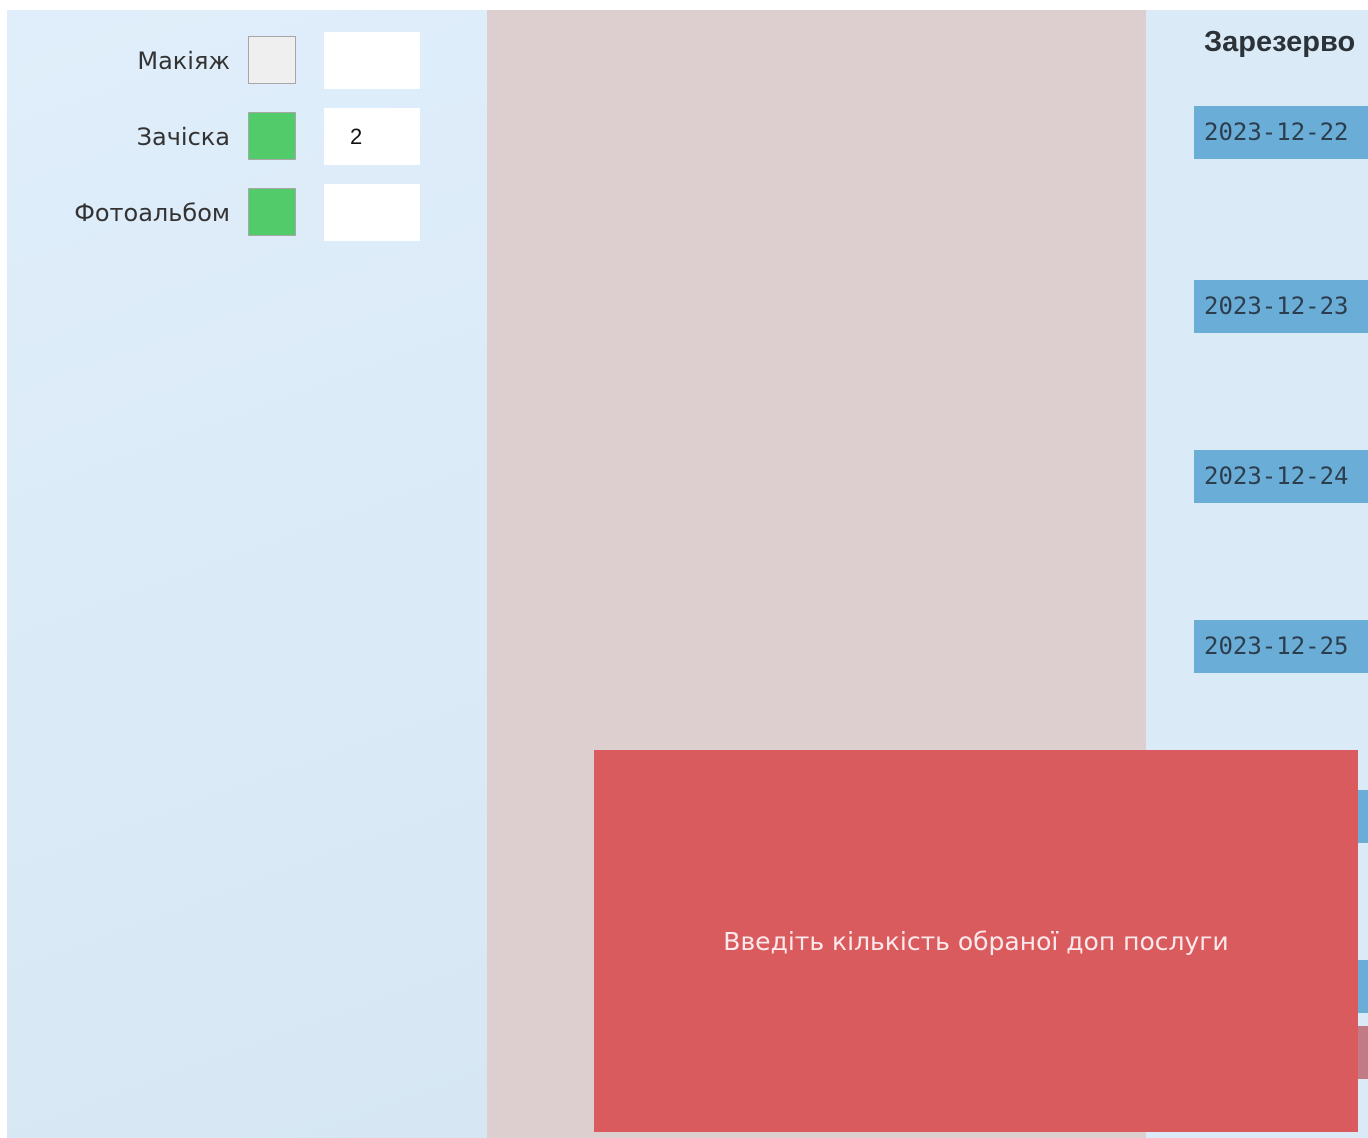 The width and height of the screenshot is (1368, 1138). What do you see at coordinates (272, 212) in the screenshot?
I see `service-checkbox-photoalbum` at bounding box center [272, 212].